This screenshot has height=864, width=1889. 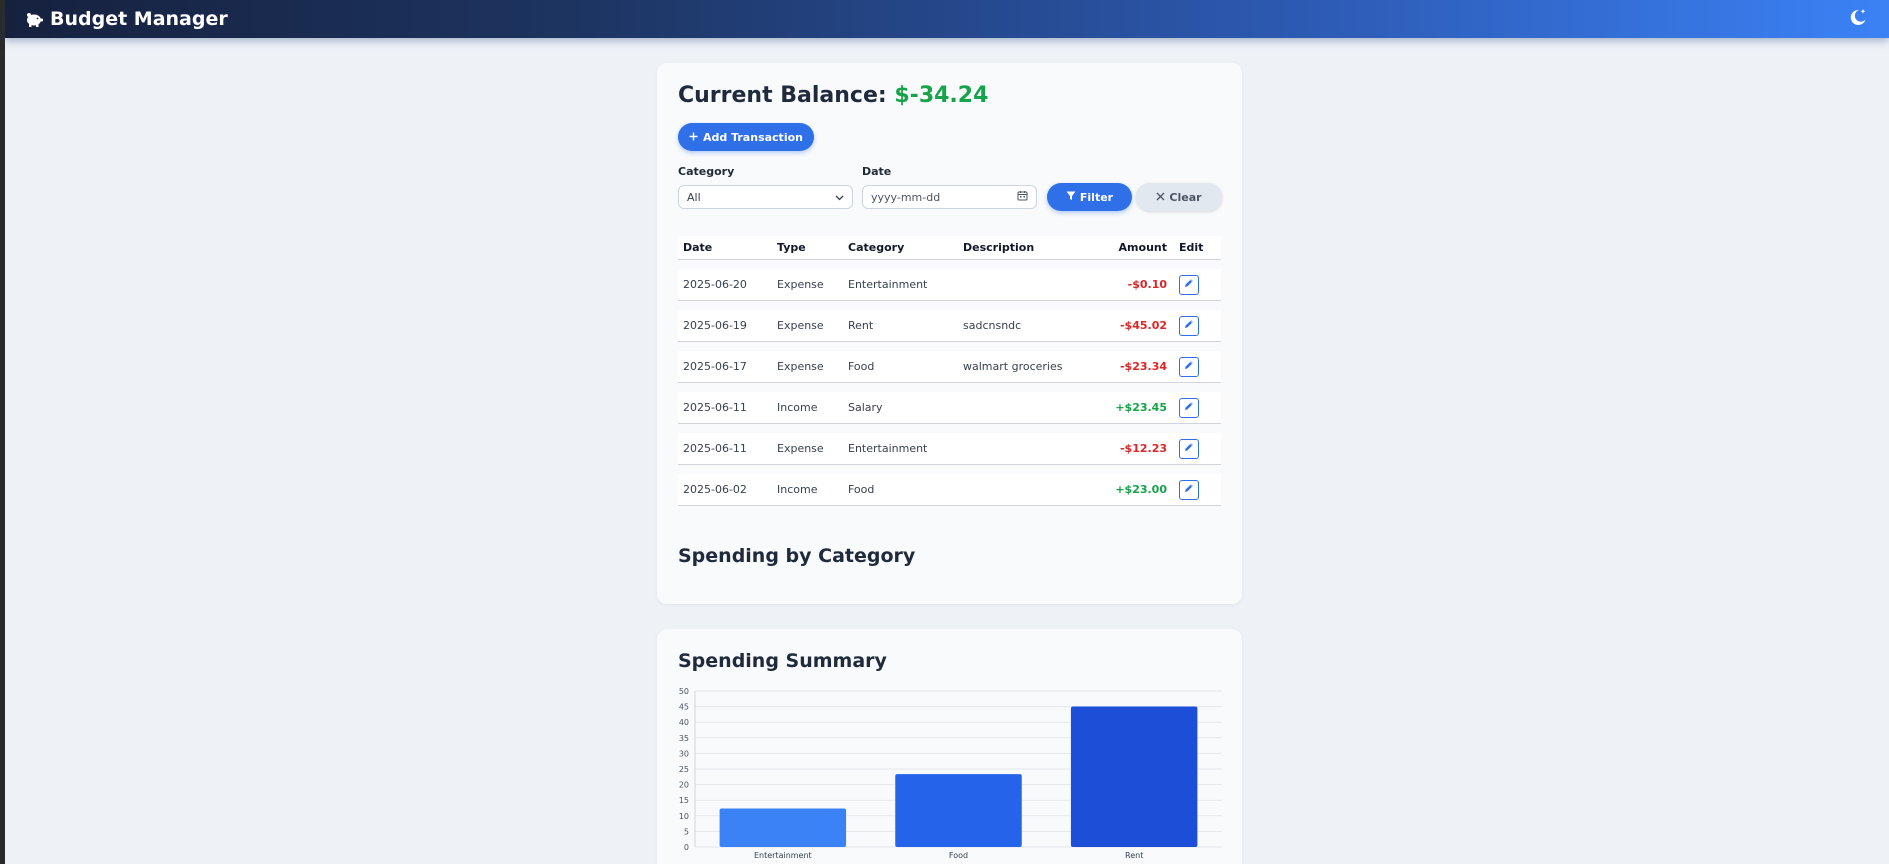 What do you see at coordinates (1160, 197) in the screenshot?
I see `close-icon` at bounding box center [1160, 197].